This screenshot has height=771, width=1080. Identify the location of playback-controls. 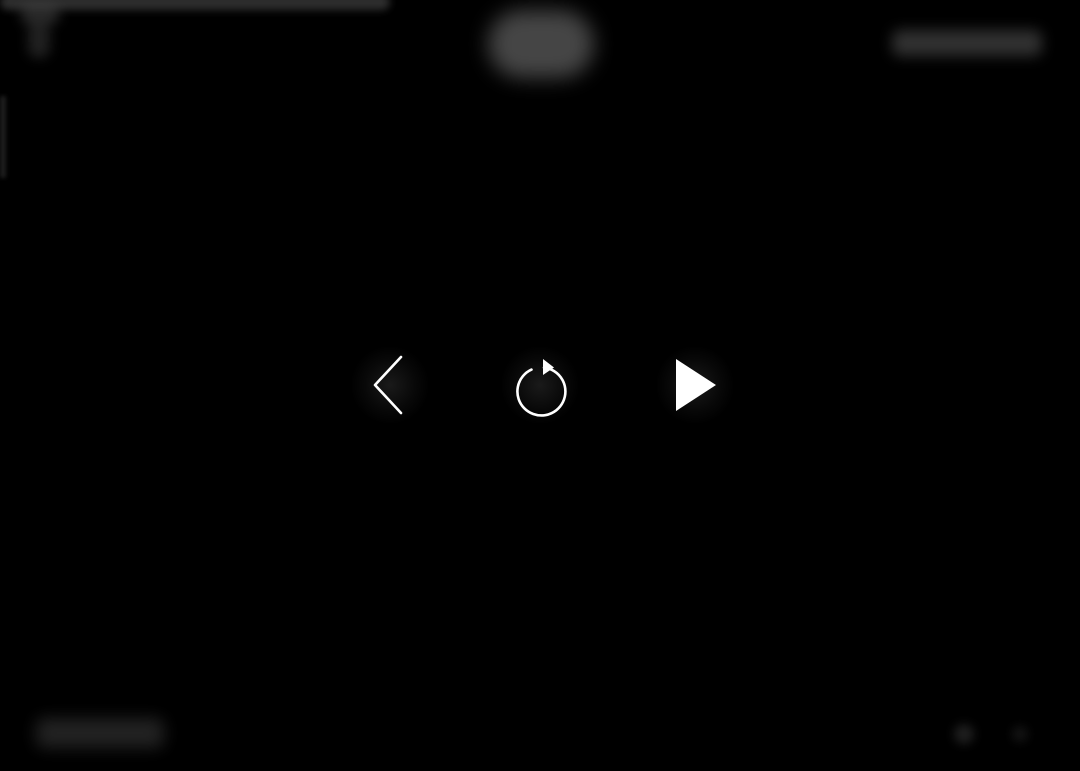
(540, 385).